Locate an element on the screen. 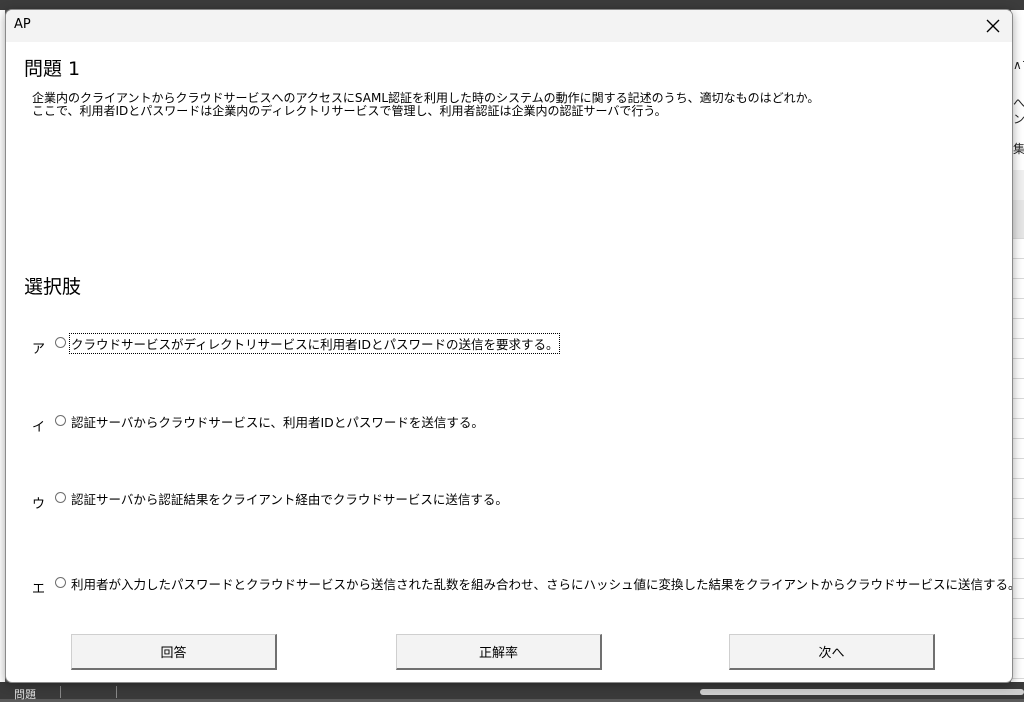 Image resolution: width=1024 pixels, height=702 pixels. dialog-titlebar: AP is located at coordinates (509, 26).